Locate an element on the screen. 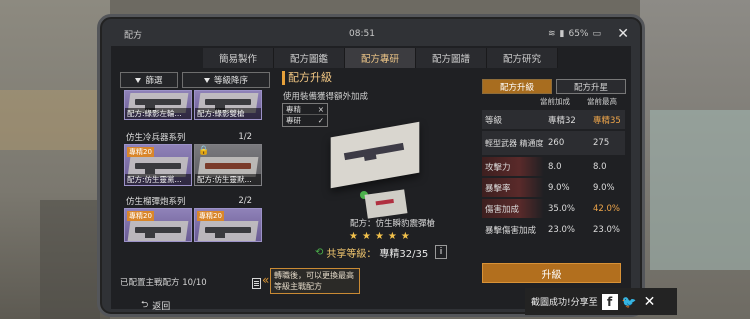 The image size is (750, 319). sort-button: 等級降序 is located at coordinates (226, 80).